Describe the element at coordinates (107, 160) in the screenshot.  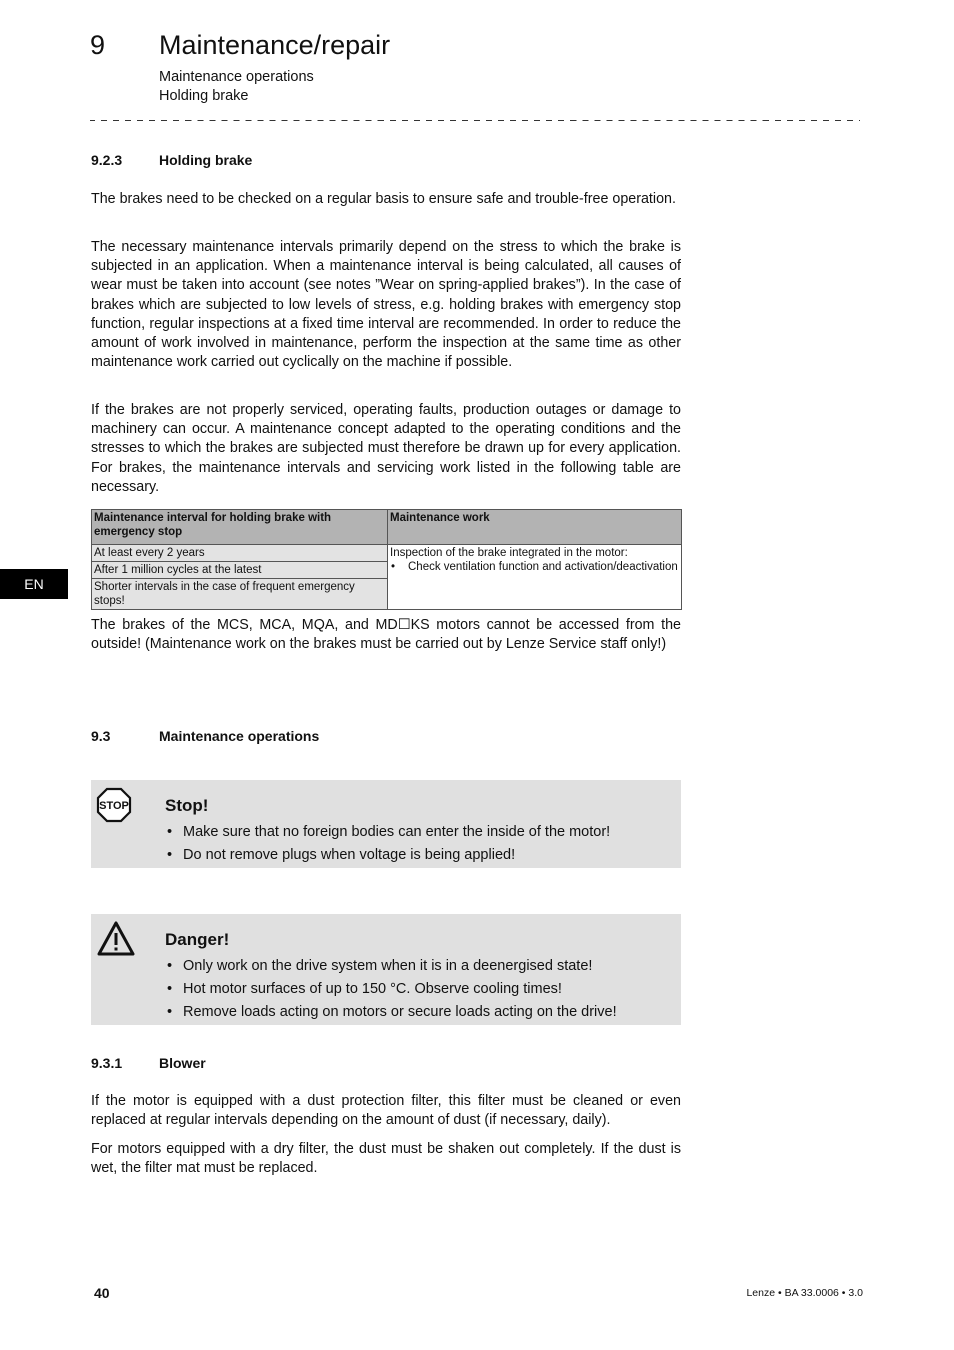
I see `section-number: 9.2.3` at that location.